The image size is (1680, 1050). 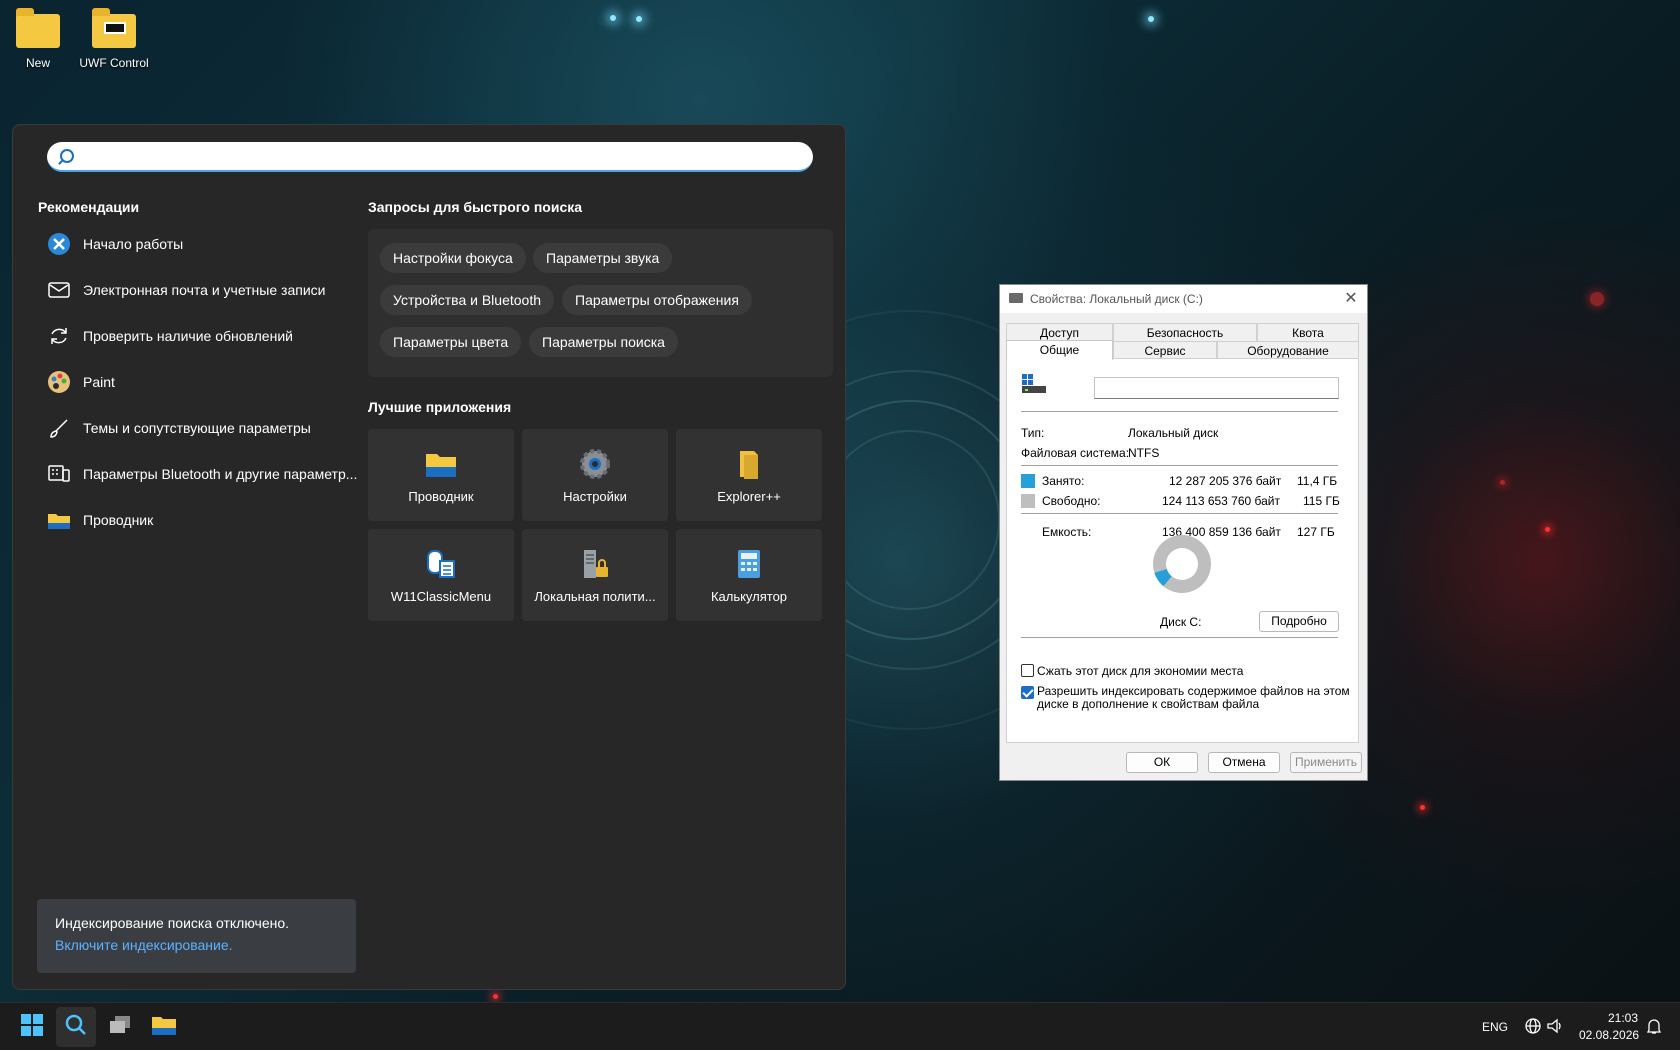 What do you see at coordinates (118, 520) in the screenshot?
I see `recommendation-label: Проводник` at bounding box center [118, 520].